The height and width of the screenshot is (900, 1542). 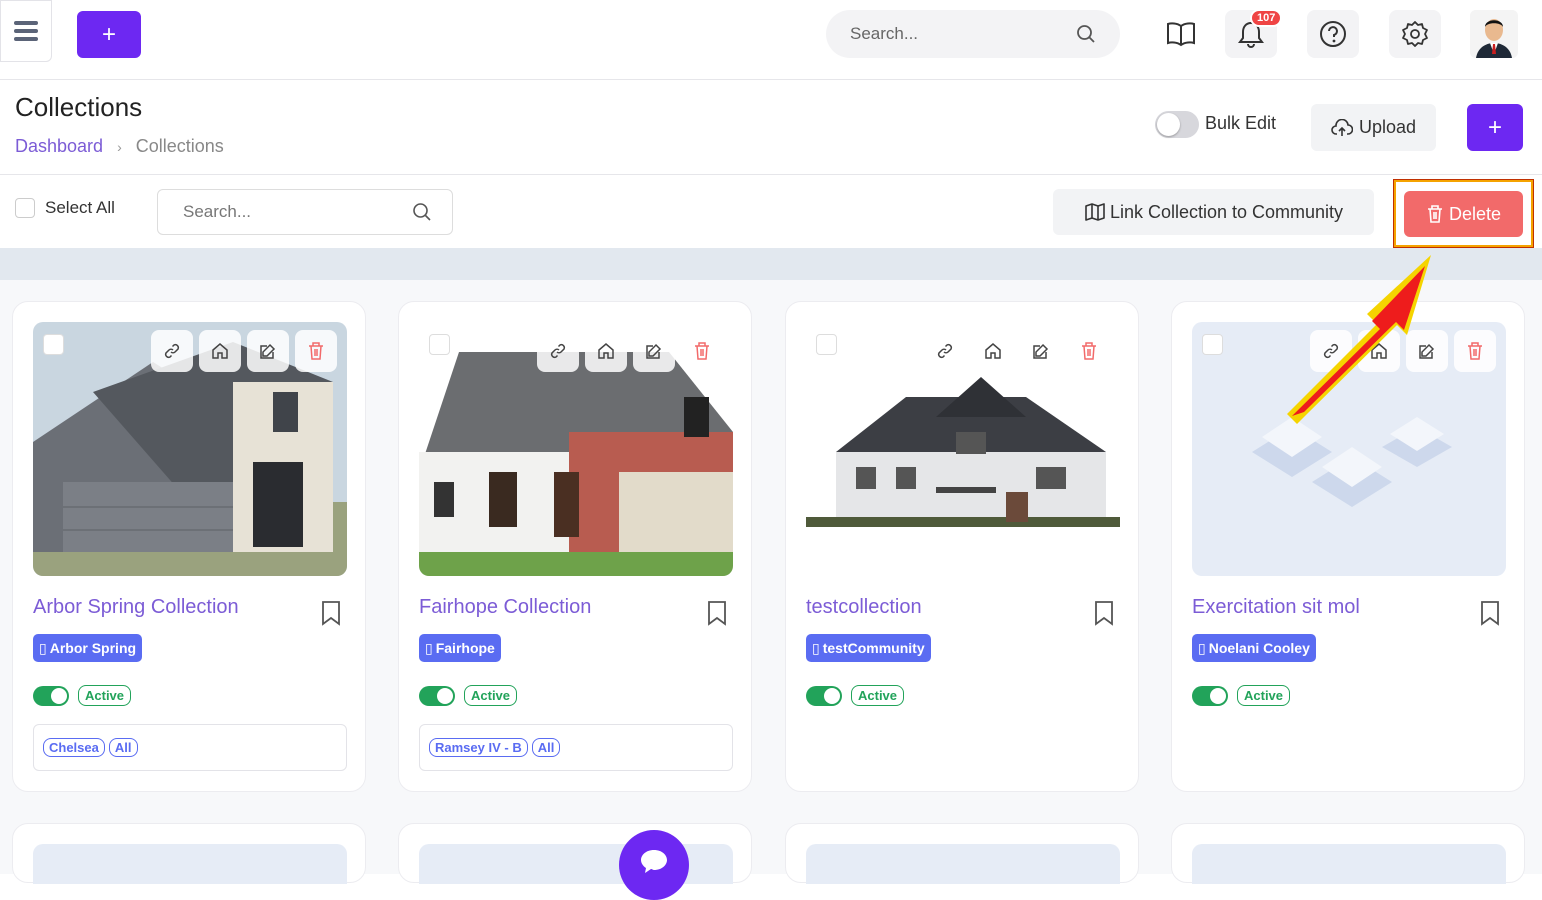 I want to click on upload-button: Upload, so click(x=1373, y=127).